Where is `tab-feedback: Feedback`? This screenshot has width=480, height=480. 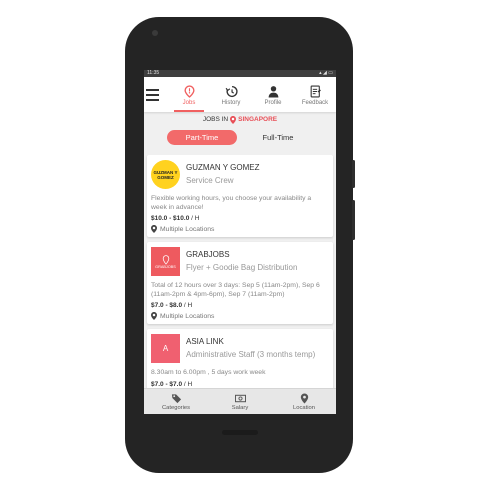 tab-feedback: Feedback is located at coordinates (315, 95).